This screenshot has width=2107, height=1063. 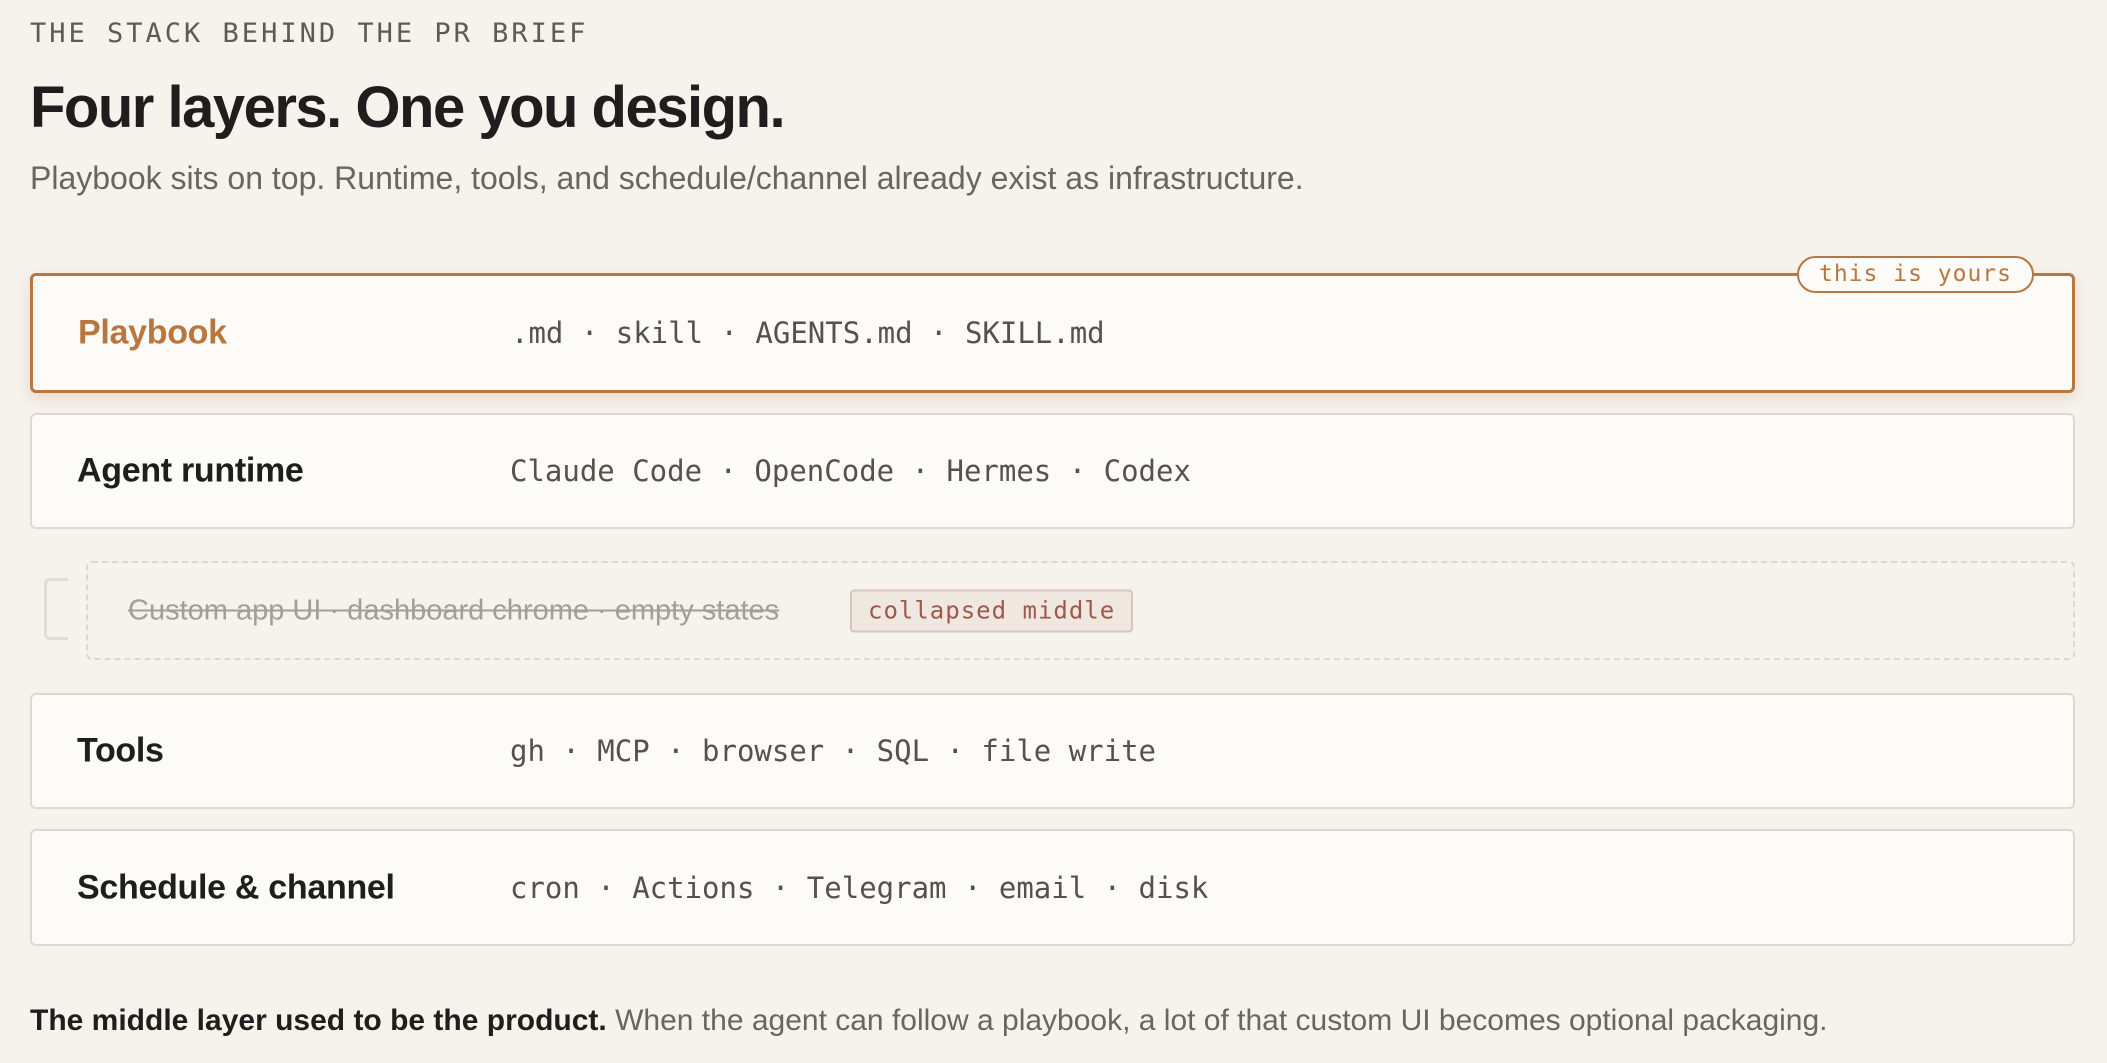 I want to click on eyebrow: THE STACK BEHIND THE PR BRIEF, so click(x=309, y=33).